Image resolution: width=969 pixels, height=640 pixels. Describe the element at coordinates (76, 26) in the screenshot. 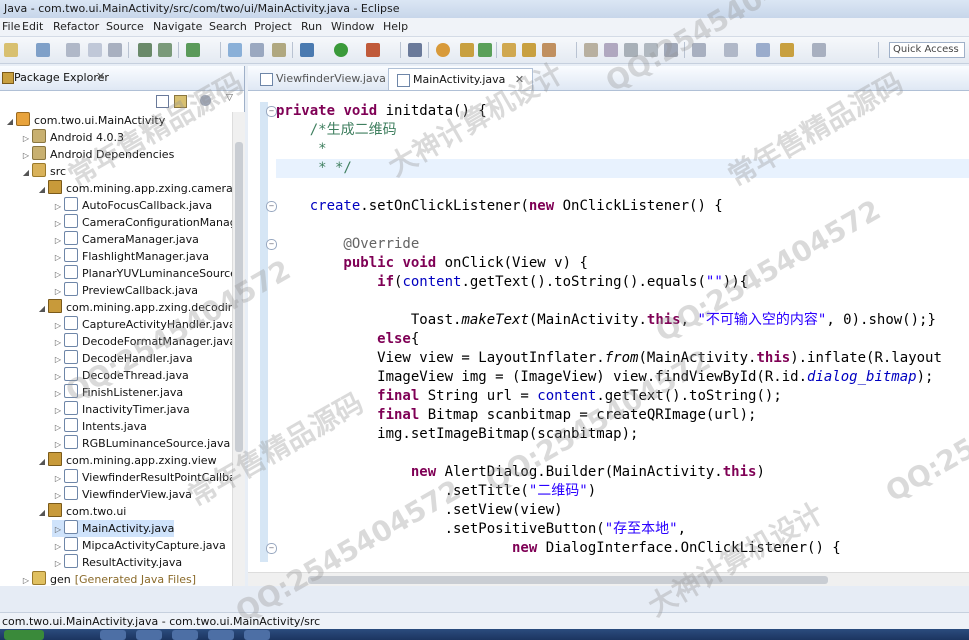

I see `menu-refactor: Refactor` at that location.